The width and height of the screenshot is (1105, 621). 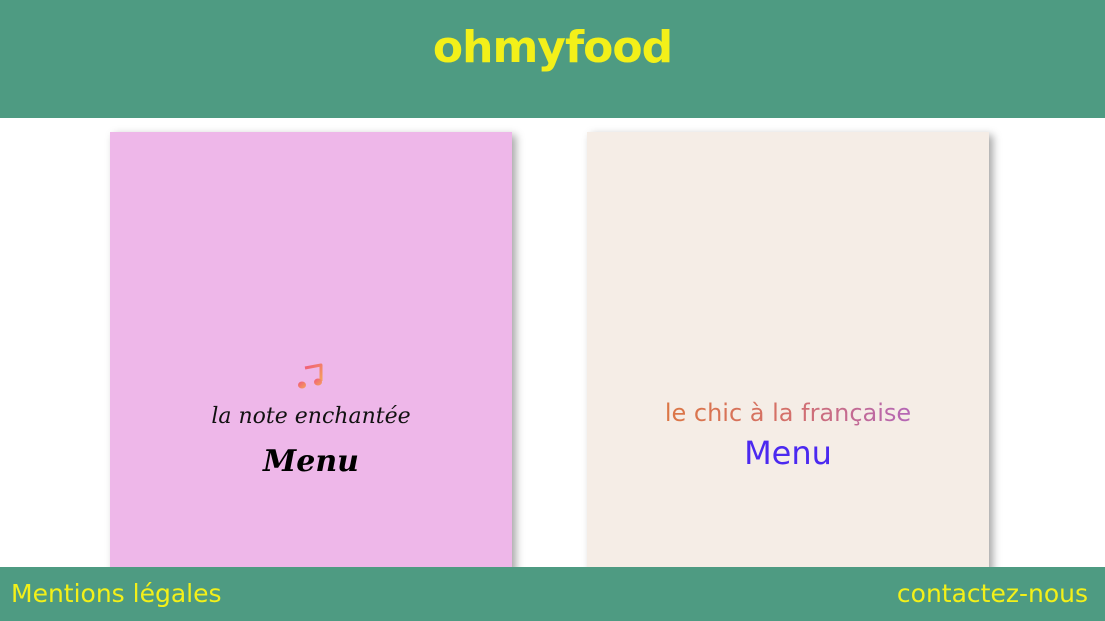 What do you see at coordinates (553, 48) in the screenshot?
I see `site-logo: ohmyfood` at bounding box center [553, 48].